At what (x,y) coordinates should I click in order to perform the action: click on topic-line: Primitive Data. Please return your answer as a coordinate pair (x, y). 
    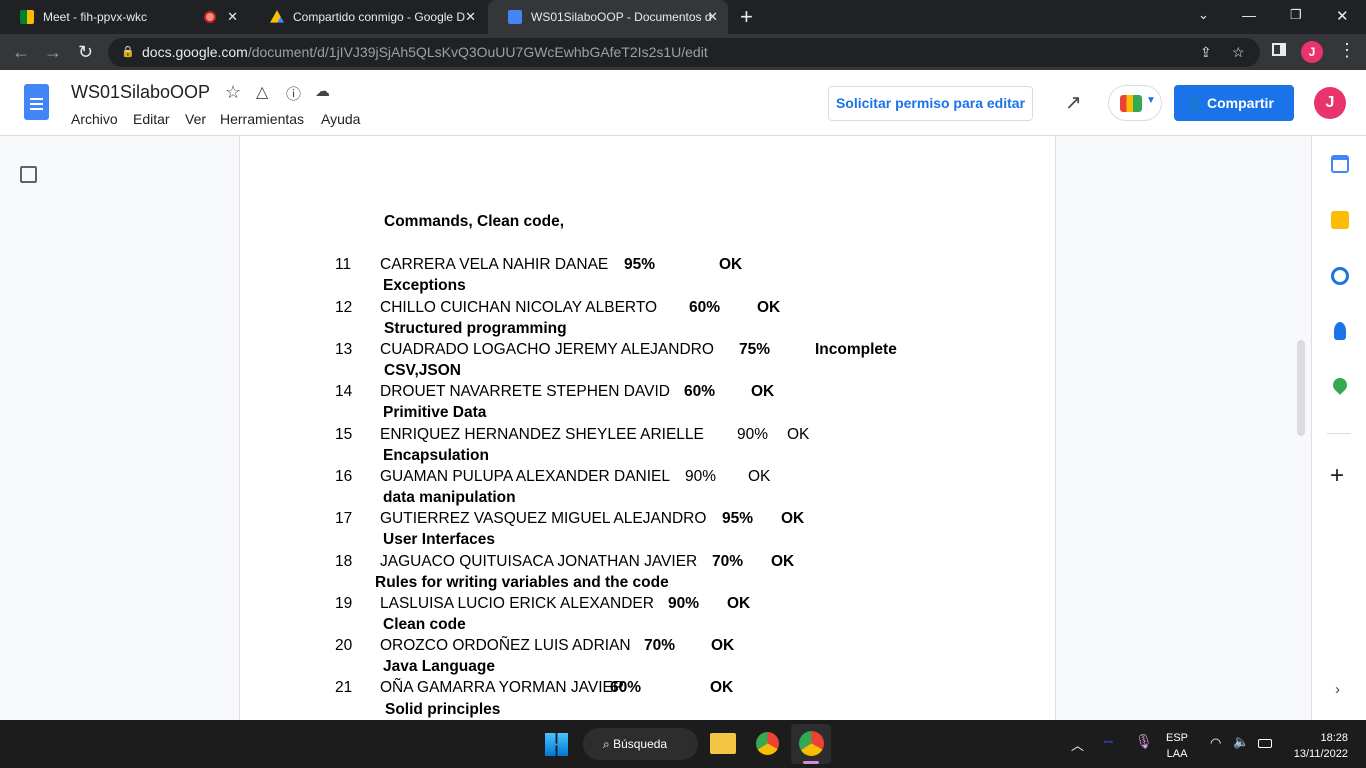
    Looking at the image, I should click on (435, 412).